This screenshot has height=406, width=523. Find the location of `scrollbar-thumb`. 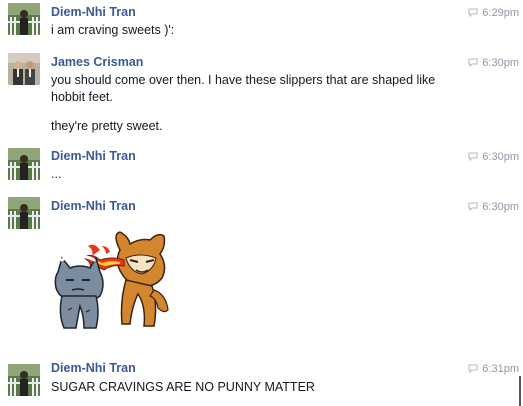

scrollbar-thumb is located at coordinates (520, 391).